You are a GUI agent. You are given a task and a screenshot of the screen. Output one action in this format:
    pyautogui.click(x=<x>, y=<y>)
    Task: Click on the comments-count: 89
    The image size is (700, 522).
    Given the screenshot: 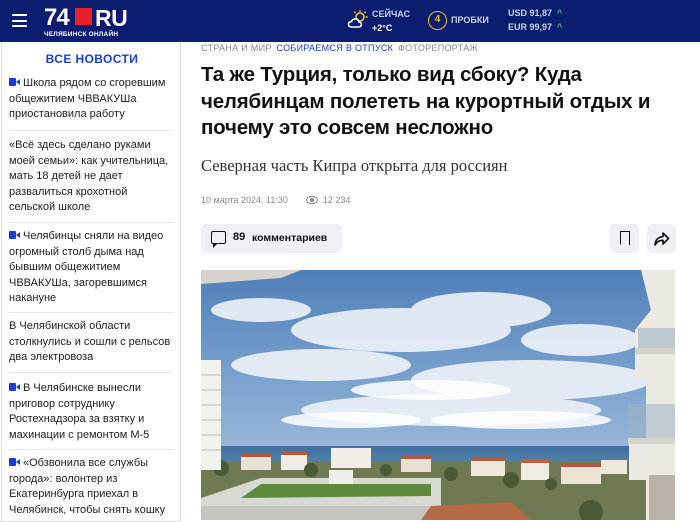 What is the action you would take?
    pyautogui.click(x=239, y=237)
    